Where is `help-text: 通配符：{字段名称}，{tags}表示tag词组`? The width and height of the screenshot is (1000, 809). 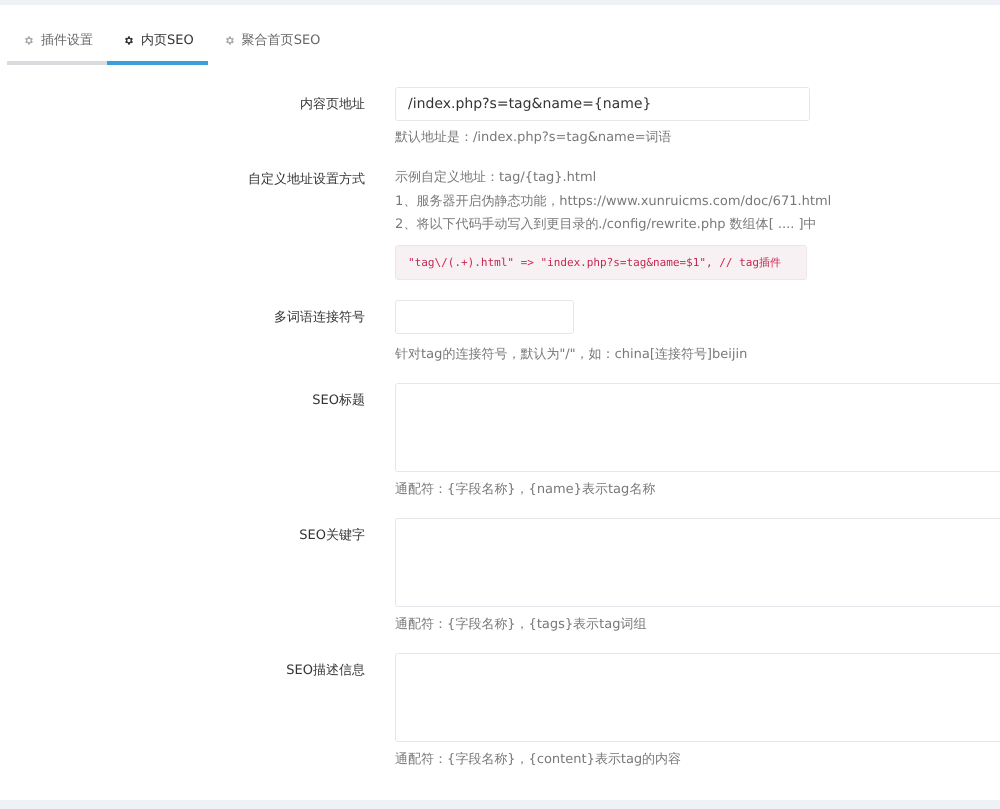 help-text: 通配符：{字段名称}，{tags}表示tag词组 is located at coordinates (521, 624).